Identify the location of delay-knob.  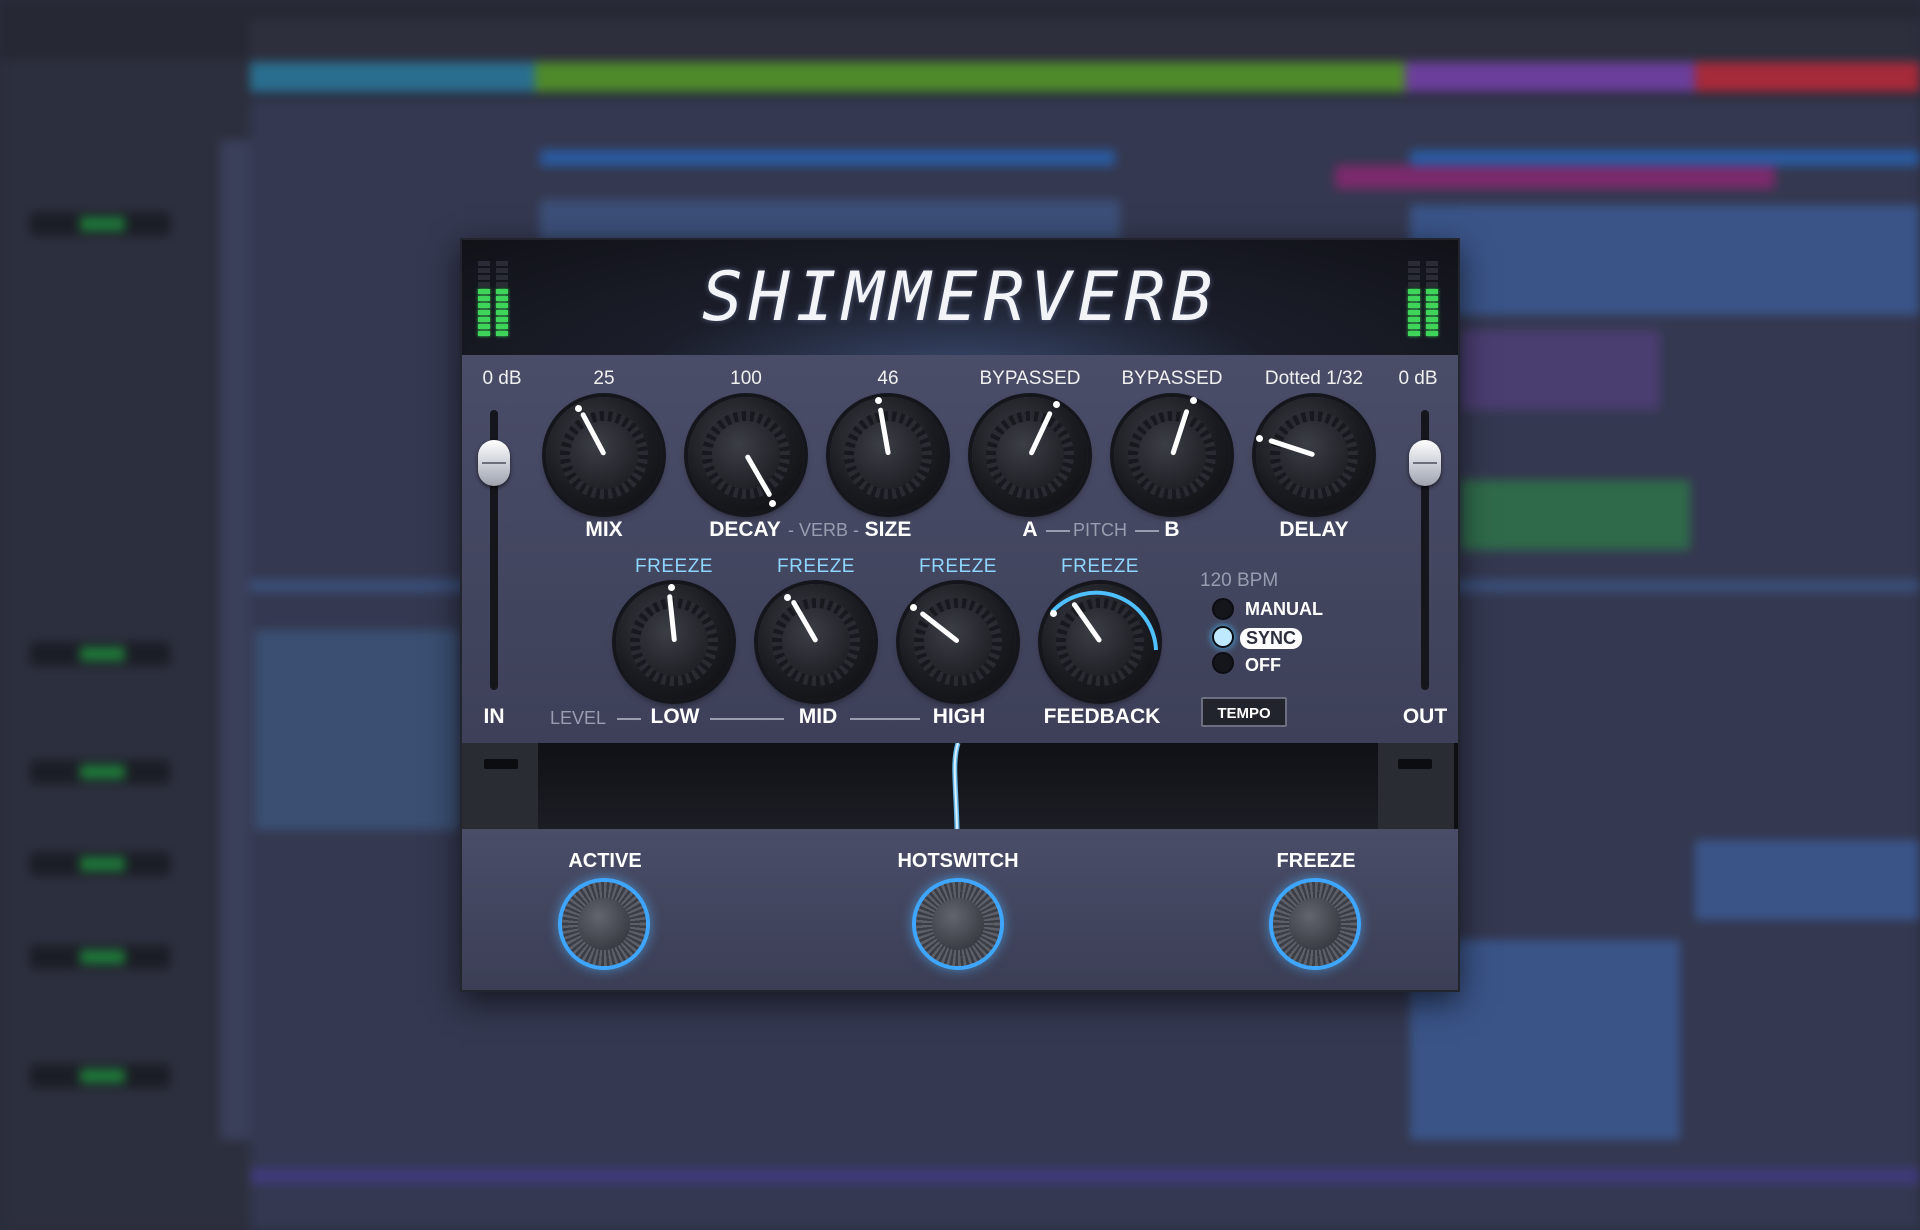
(1314, 455).